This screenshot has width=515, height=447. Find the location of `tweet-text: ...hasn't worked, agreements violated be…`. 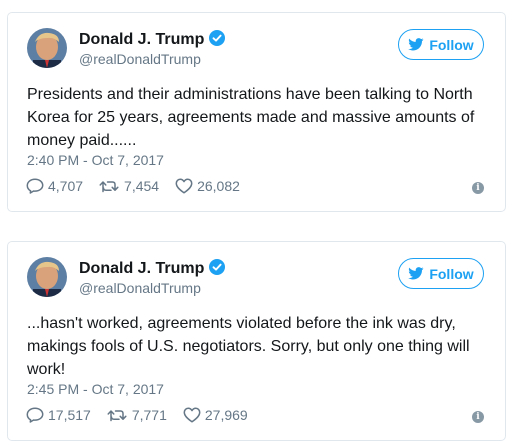

tweet-text: ...hasn't worked, agreements violated be… is located at coordinates (248, 346).